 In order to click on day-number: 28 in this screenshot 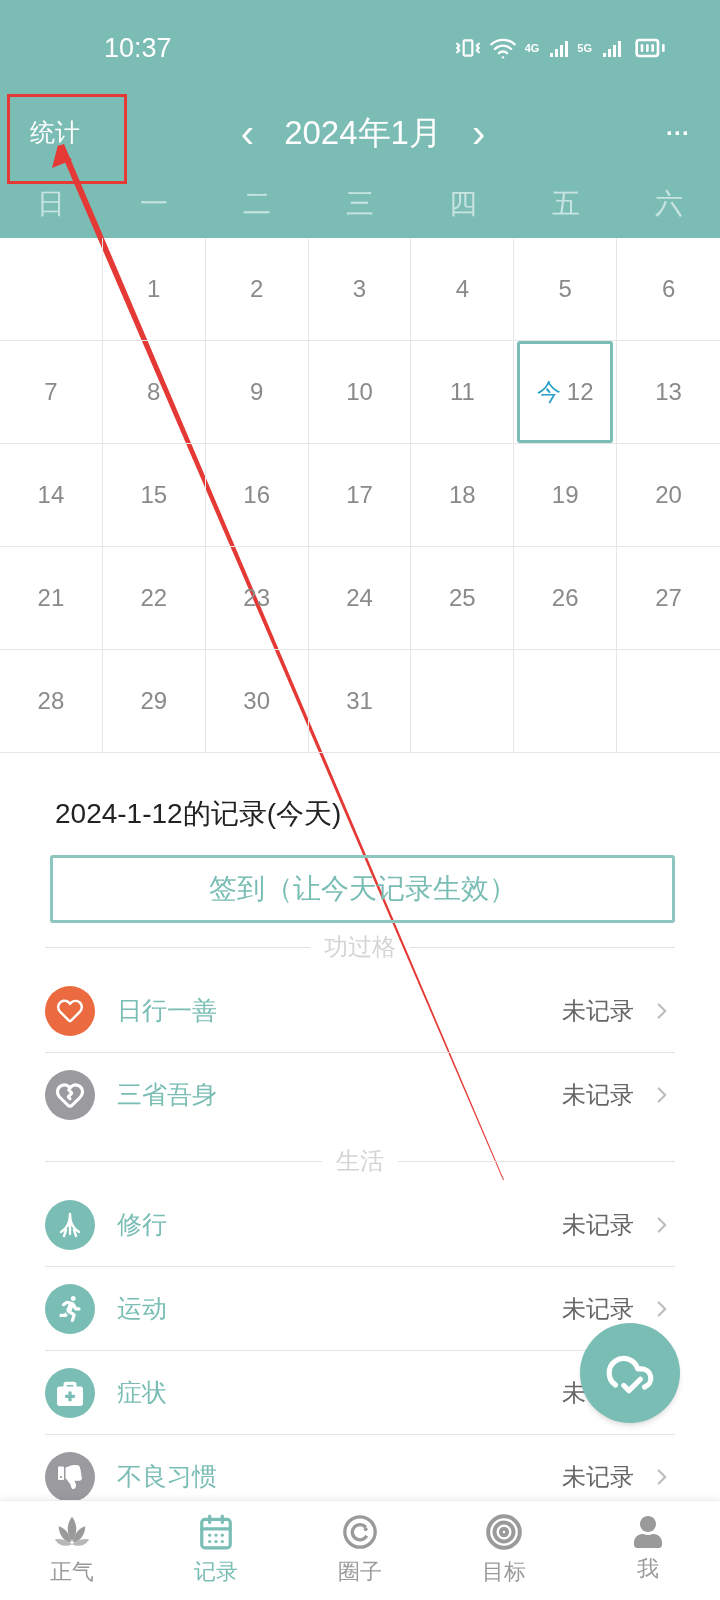, I will do `click(51, 701)`.